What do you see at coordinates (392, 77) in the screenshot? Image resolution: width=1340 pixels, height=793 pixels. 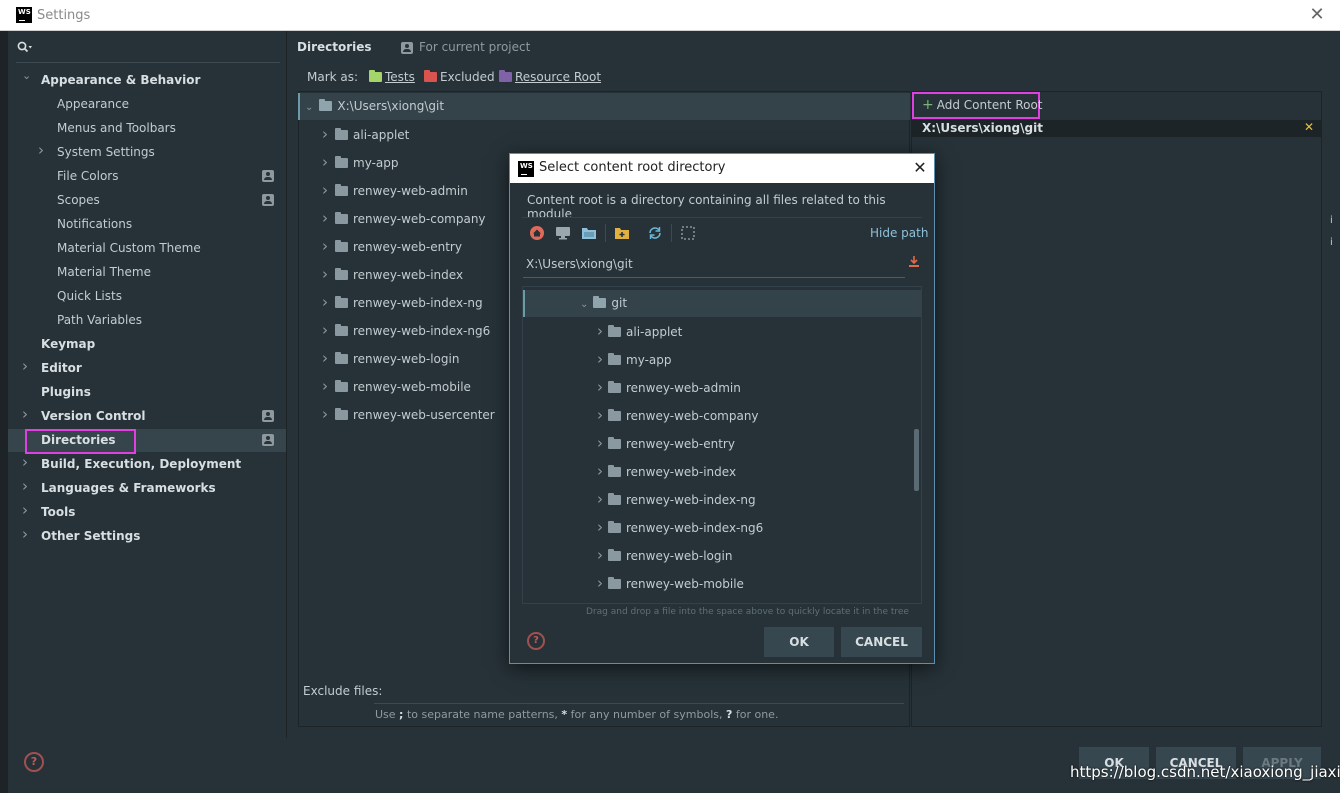 I see `mark-tests-button: Tests` at bounding box center [392, 77].